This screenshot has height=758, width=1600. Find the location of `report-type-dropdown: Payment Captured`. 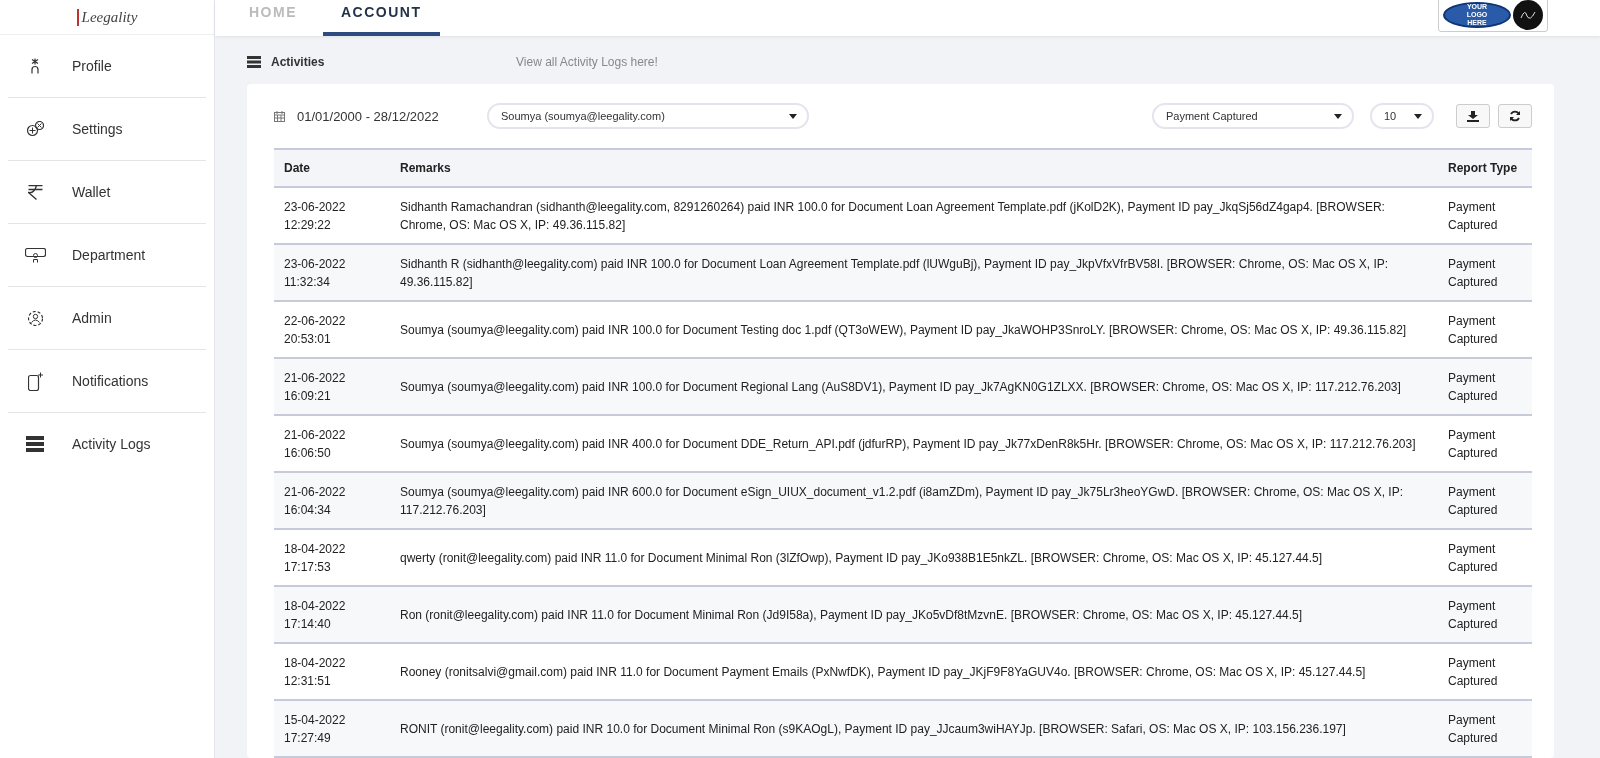

report-type-dropdown: Payment Captured is located at coordinates (1253, 116).